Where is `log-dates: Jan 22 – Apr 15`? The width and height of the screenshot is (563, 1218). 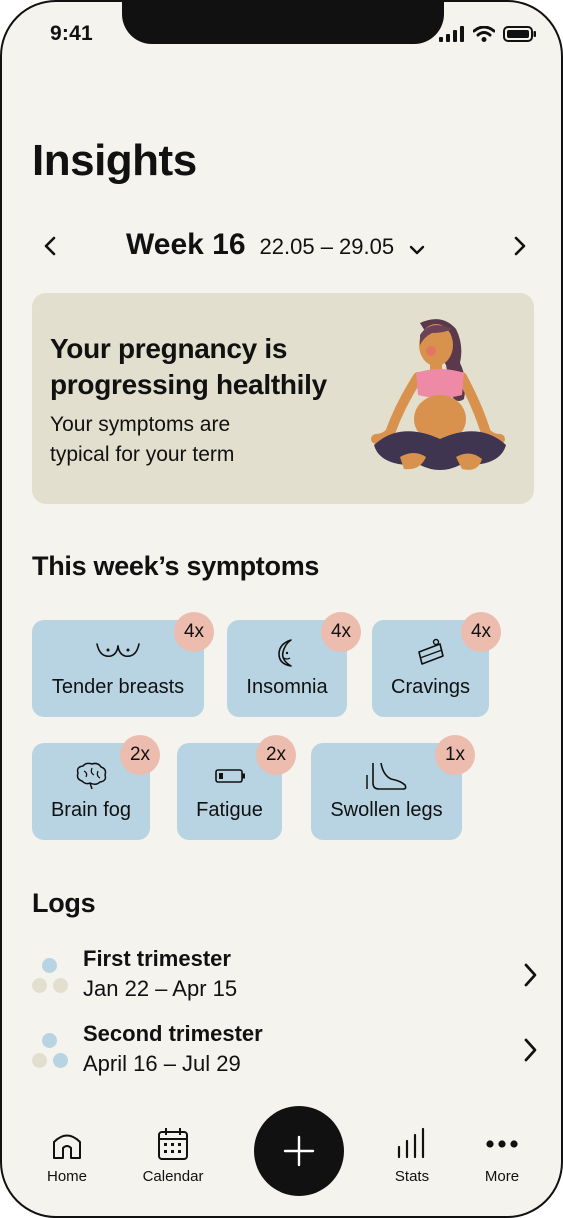
log-dates: Jan 22 – Apr 15 is located at coordinates (160, 988).